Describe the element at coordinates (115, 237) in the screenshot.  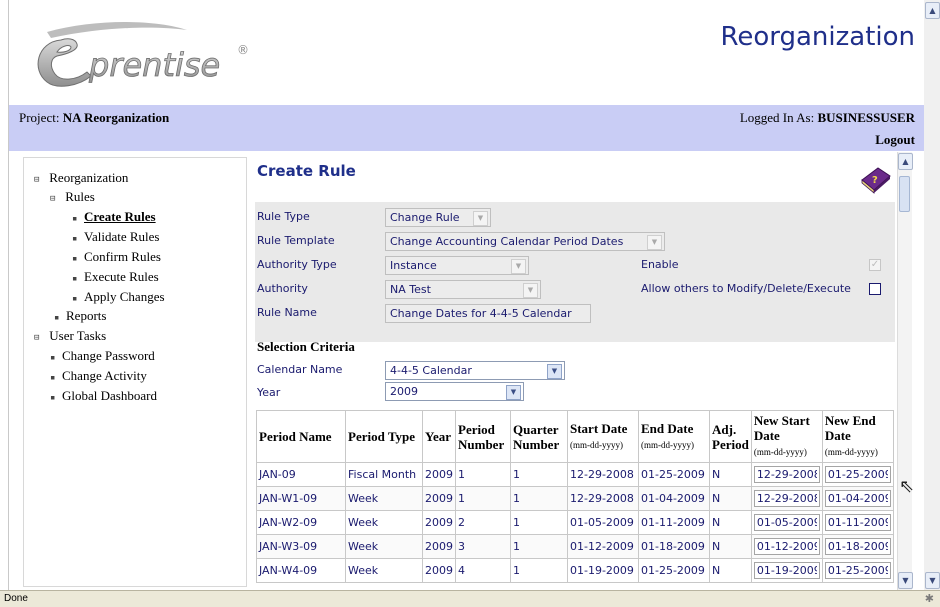
I see `nav-item-validate-rules: ▪ Validate Rules` at that location.